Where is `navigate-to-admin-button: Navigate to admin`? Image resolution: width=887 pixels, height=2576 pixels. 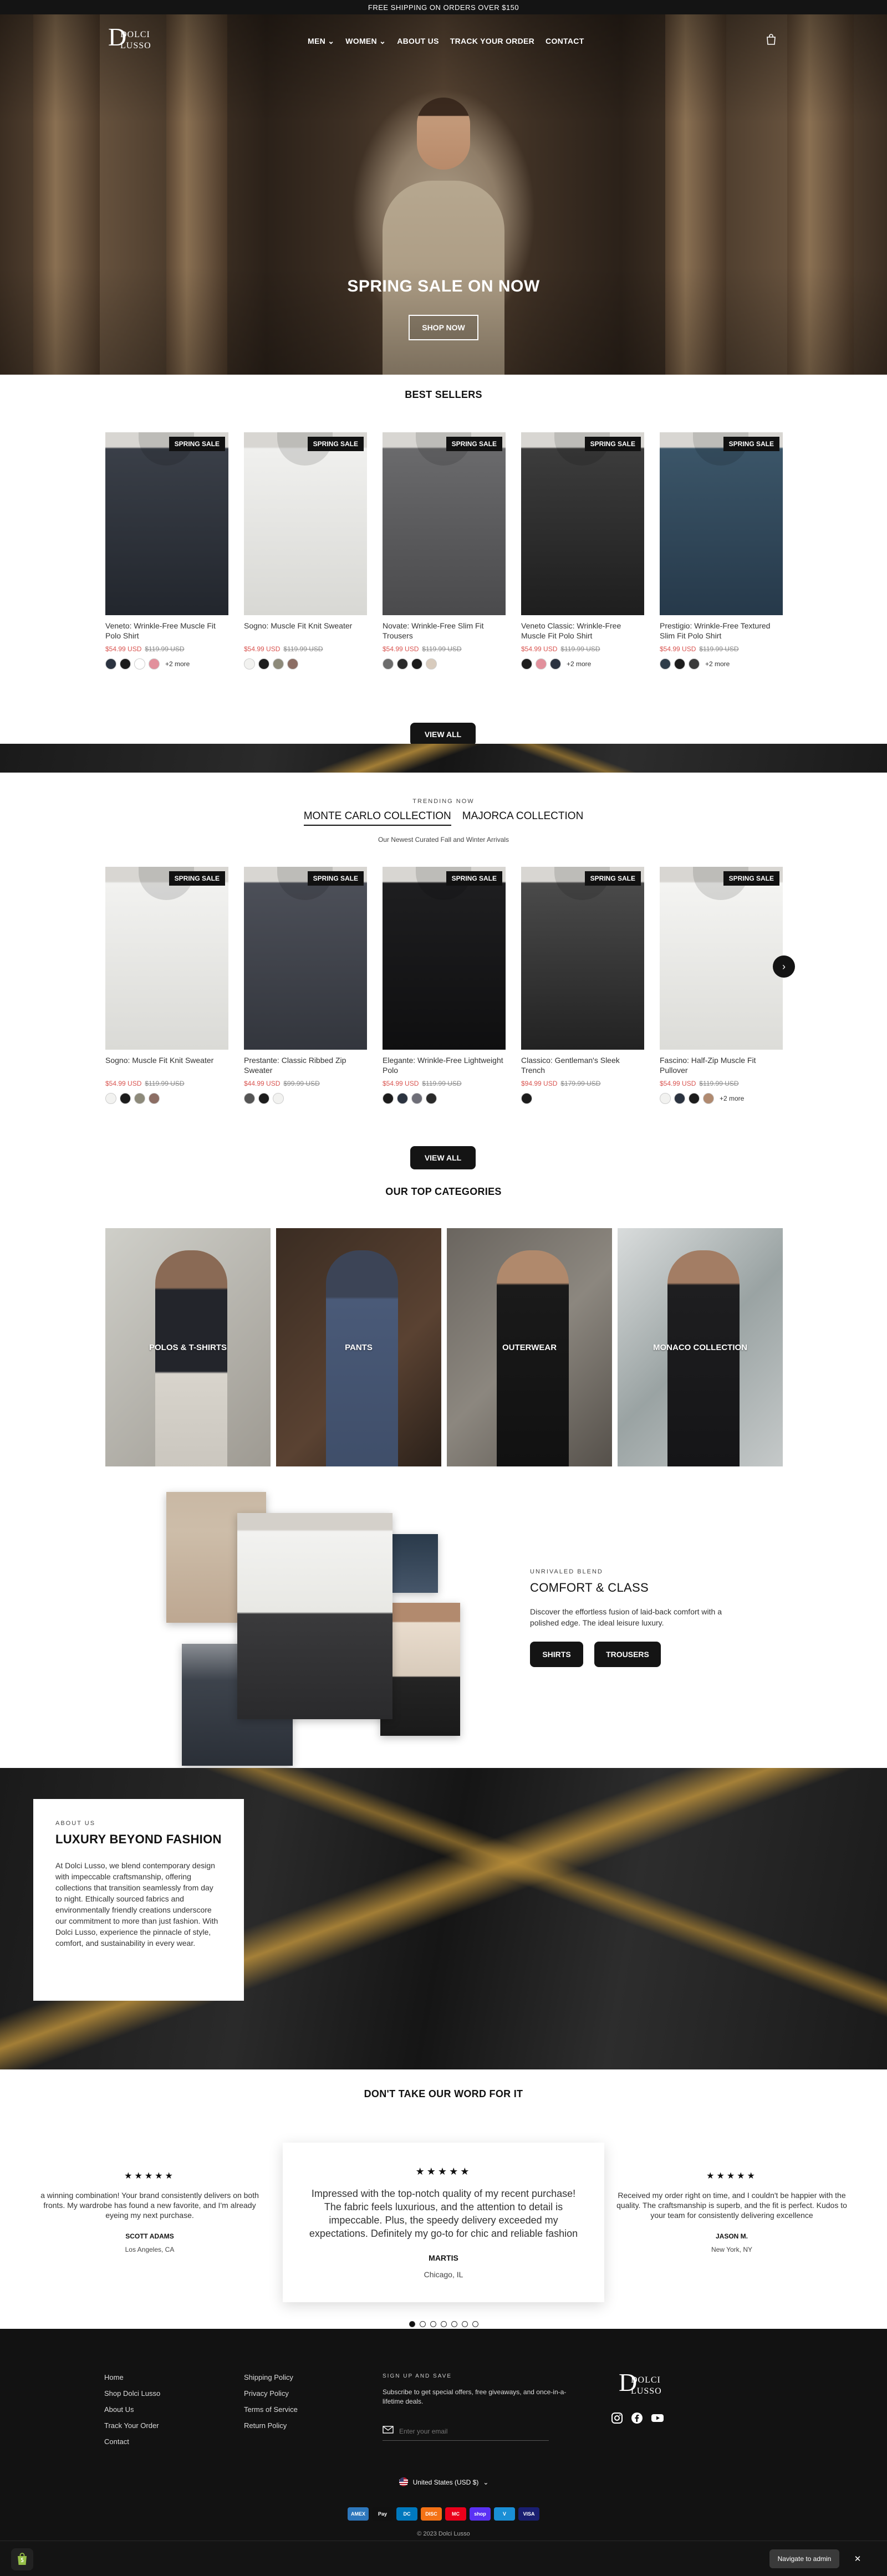 navigate-to-admin-button: Navigate to admin is located at coordinates (804, 2558).